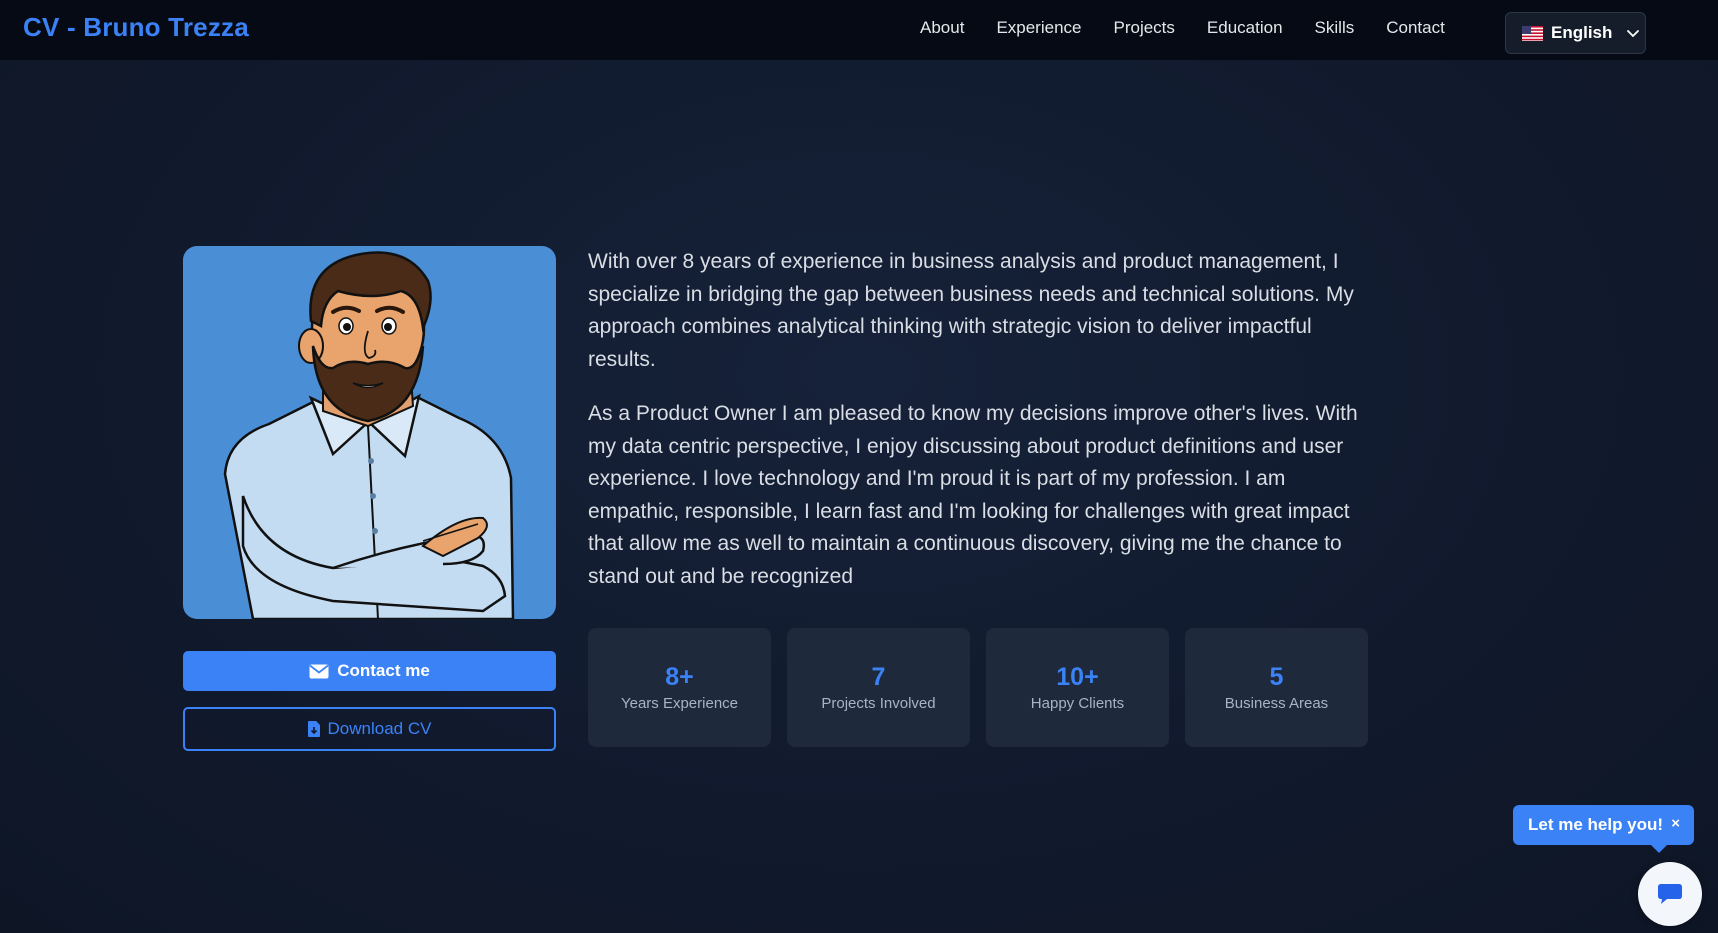 The width and height of the screenshot is (1718, 933). Describe the element at coordinates (1077, 703) in the screenshot. I see `stat-label: Happy Clients` at that location.